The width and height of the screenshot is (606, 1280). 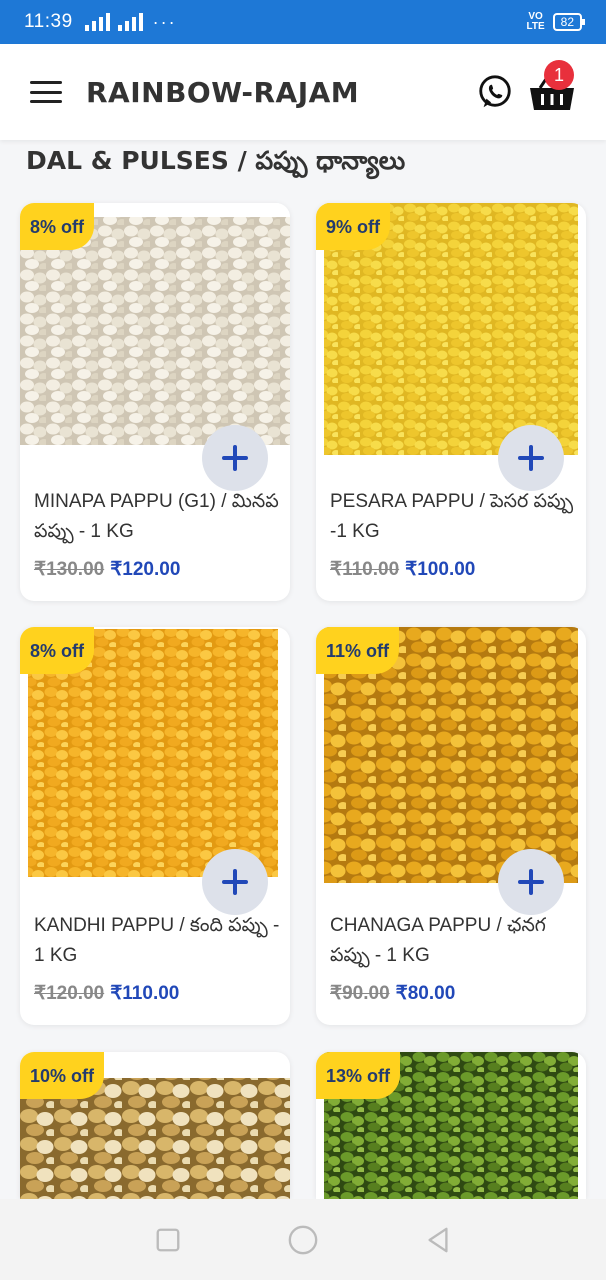 I want to click on sale-price: ₹120.00, so click(x=145, y=569).